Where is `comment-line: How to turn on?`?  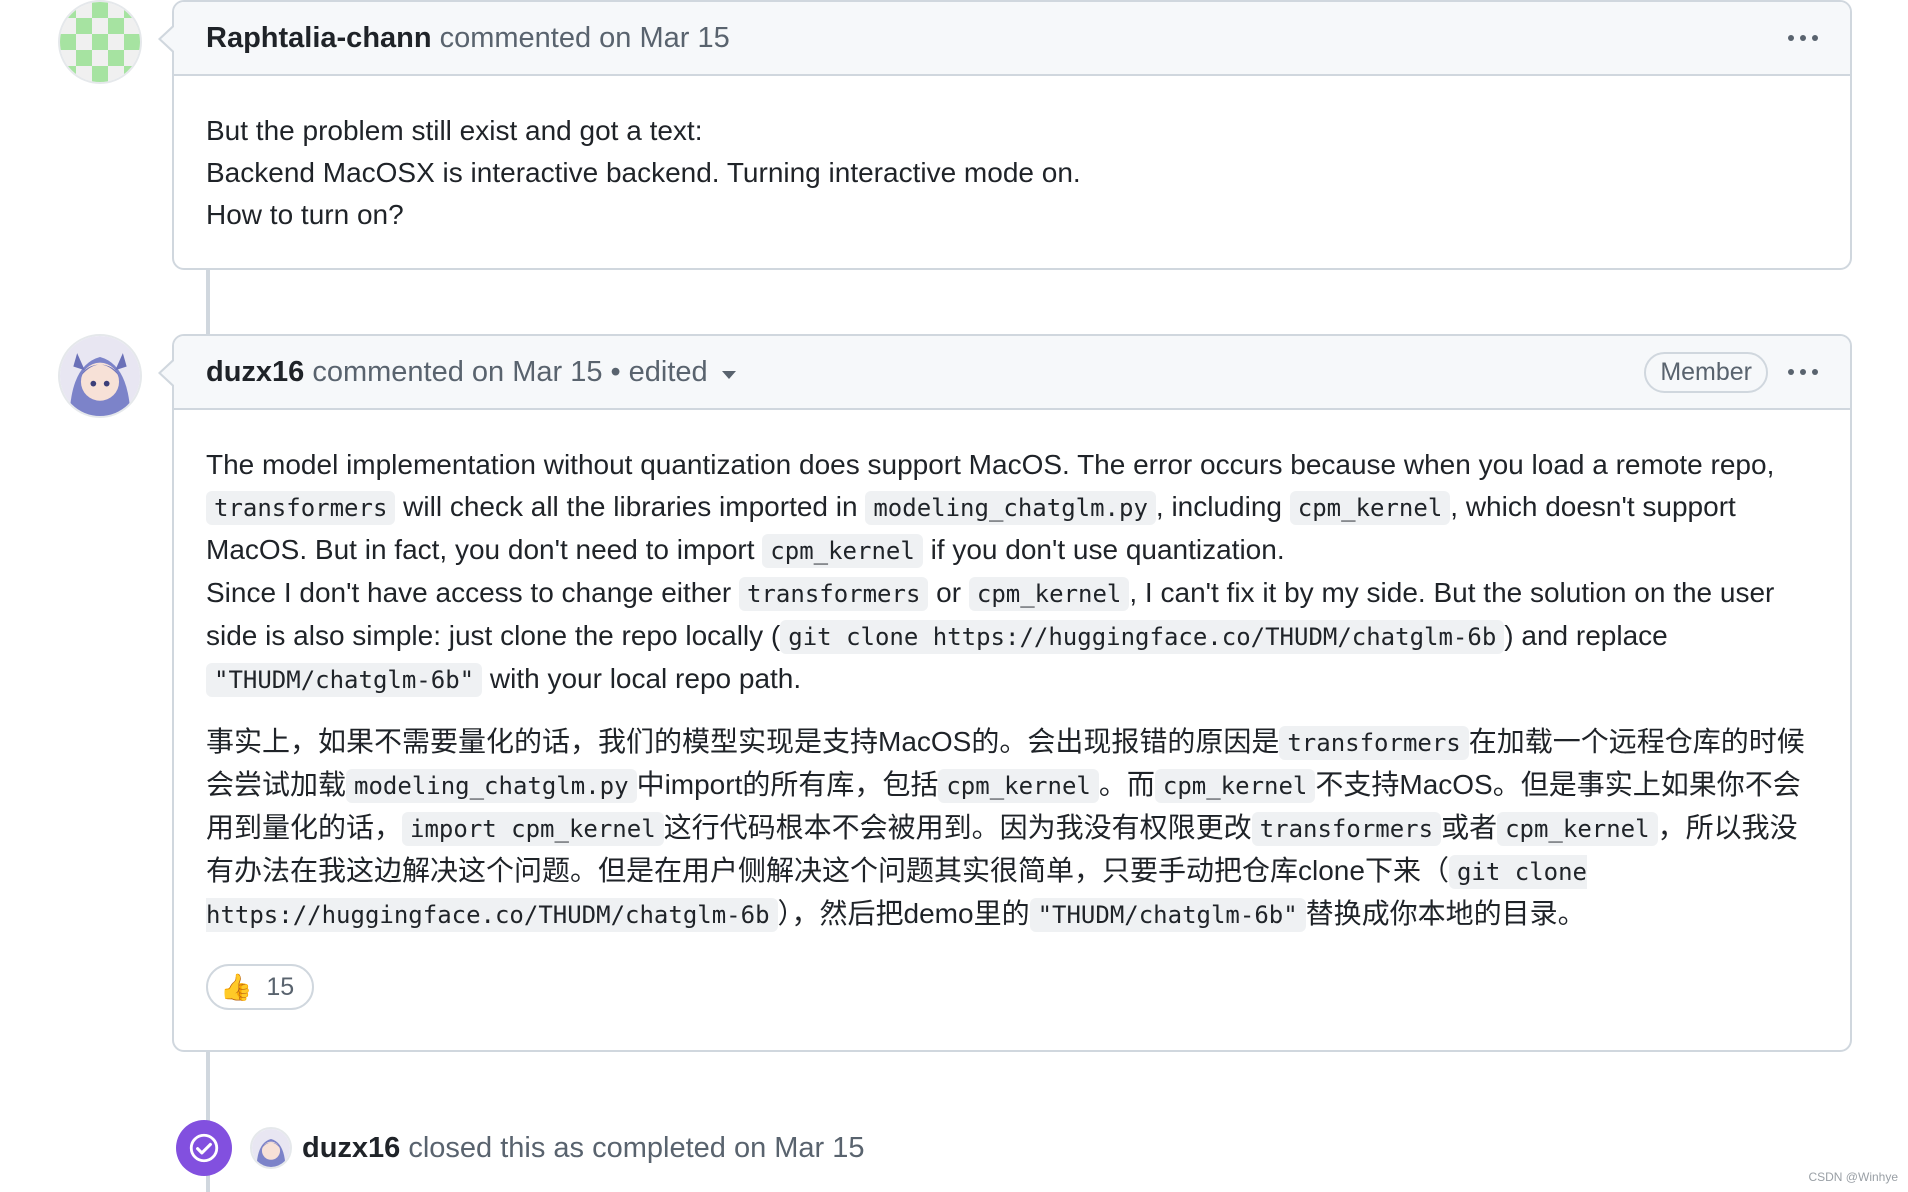 comment-line: How to turn on? is located at coordinates (305, 214).